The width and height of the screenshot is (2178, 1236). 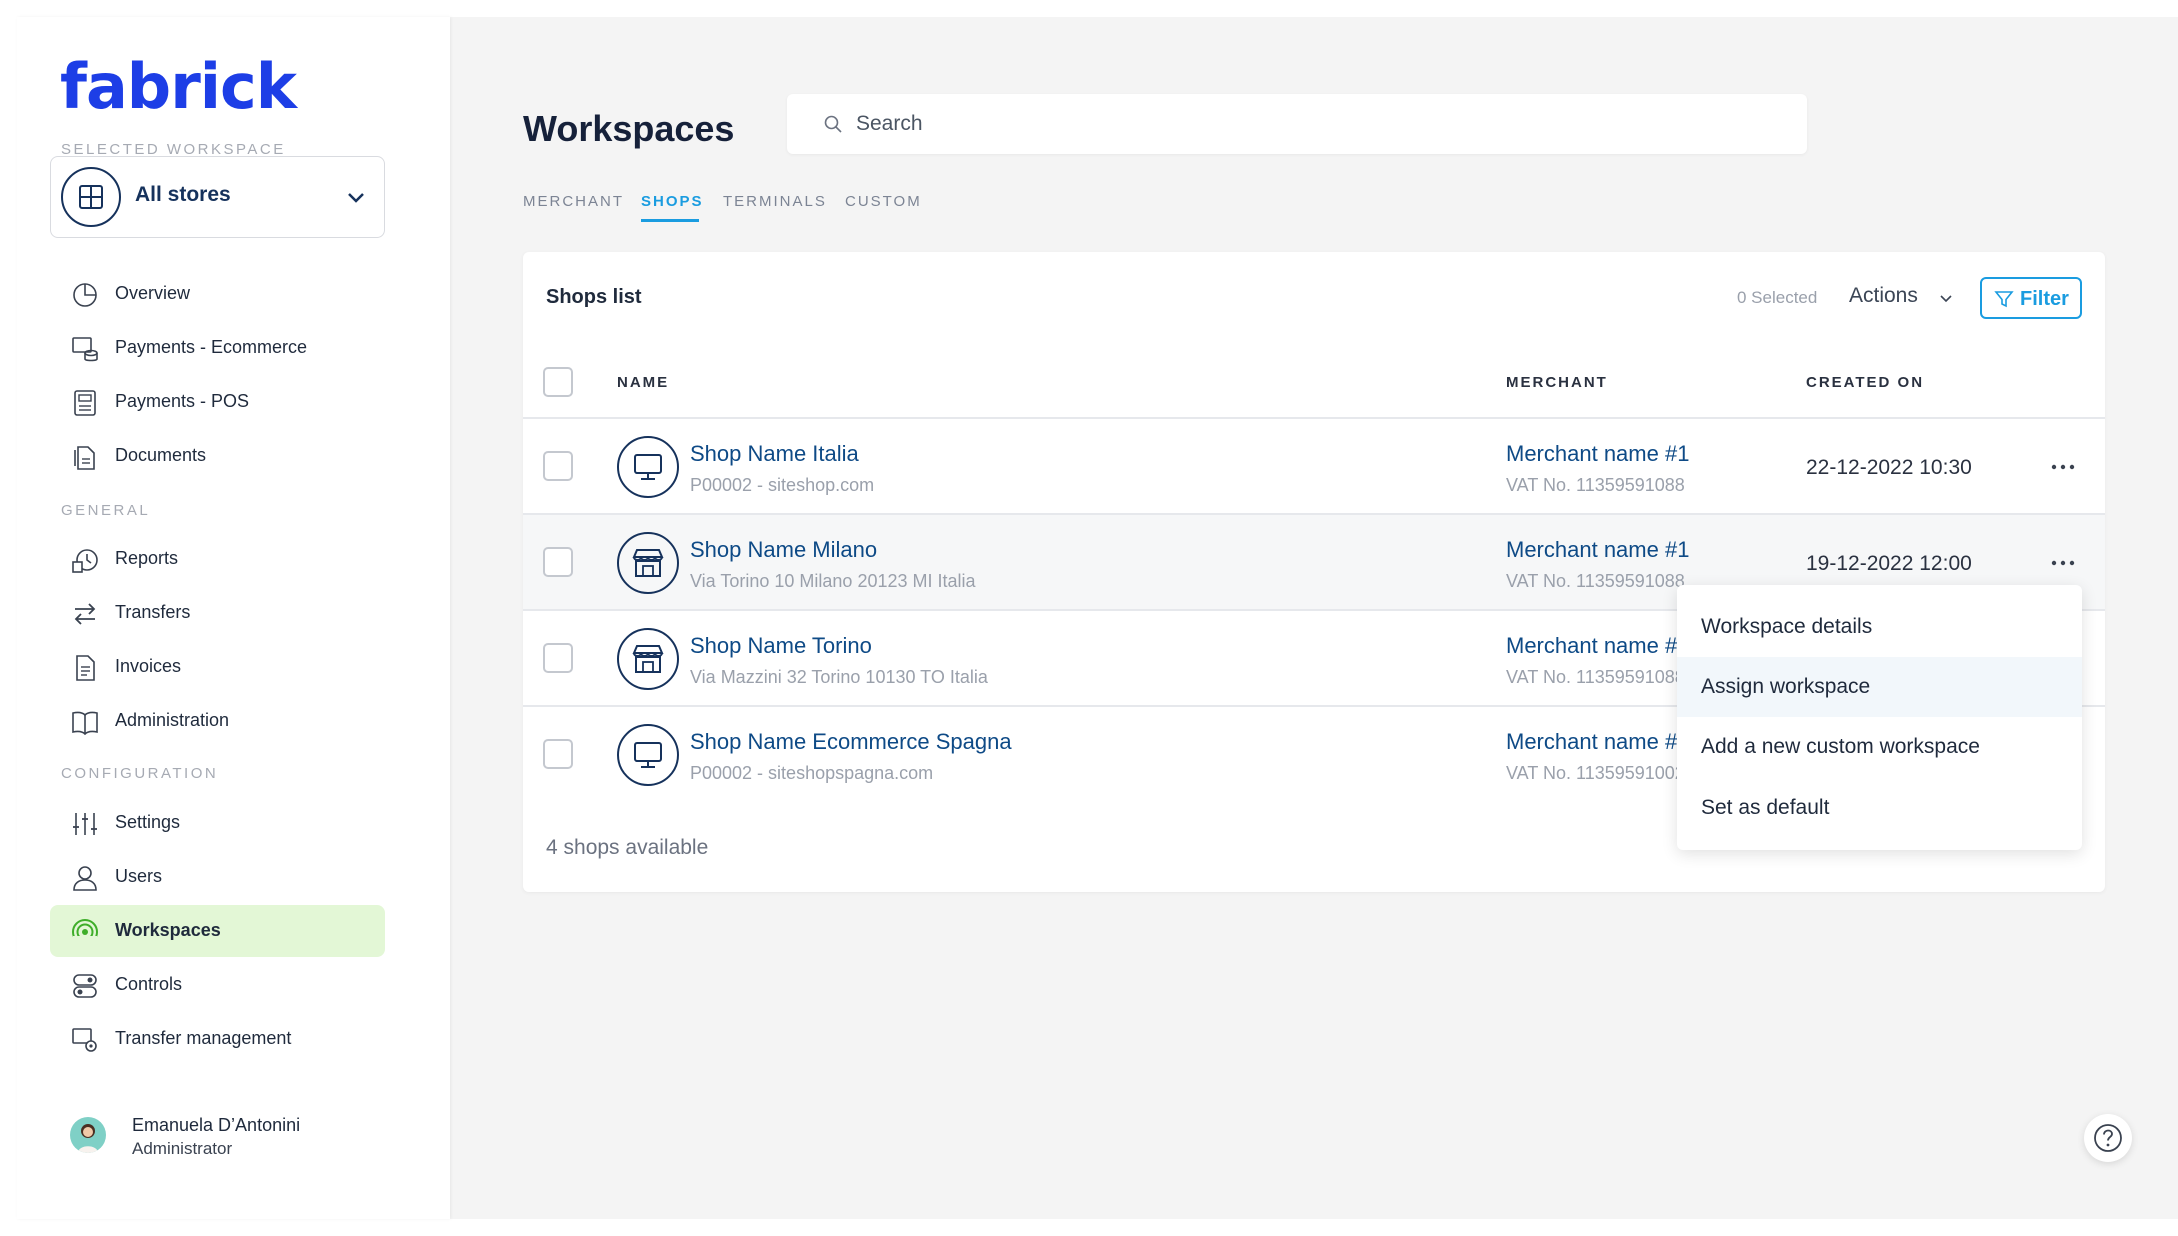 What do you see at coordinates (216, 1125) in the screenshot?
I see `user-name: Emanuela D’Antonini` at bounding box center [216, 1125].